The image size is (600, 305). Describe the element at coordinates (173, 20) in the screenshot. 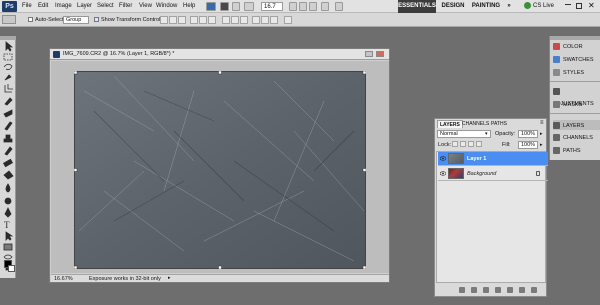

I see `align-vertical-centers-icon` at that location.